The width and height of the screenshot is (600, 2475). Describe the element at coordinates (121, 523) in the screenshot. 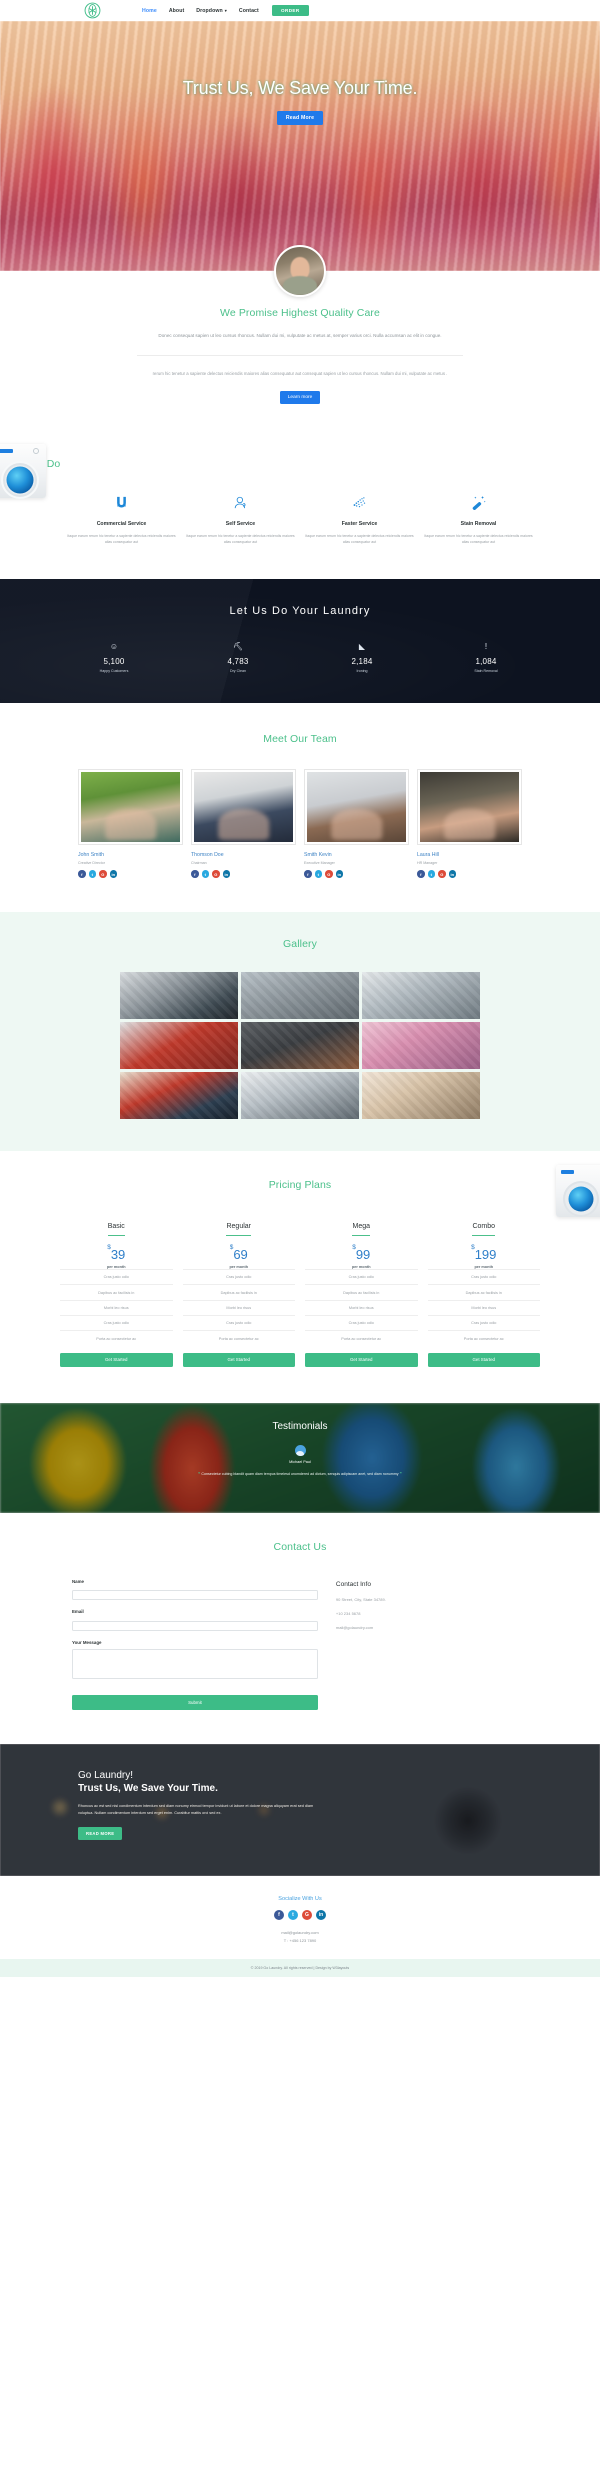

I see `service-title: Commercial Service` at that location.